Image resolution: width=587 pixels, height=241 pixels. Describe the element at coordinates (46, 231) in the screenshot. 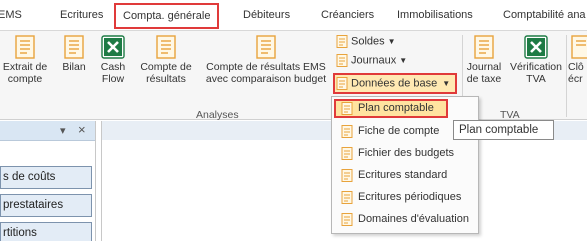

I see `nav-item: rtitions` at that location.